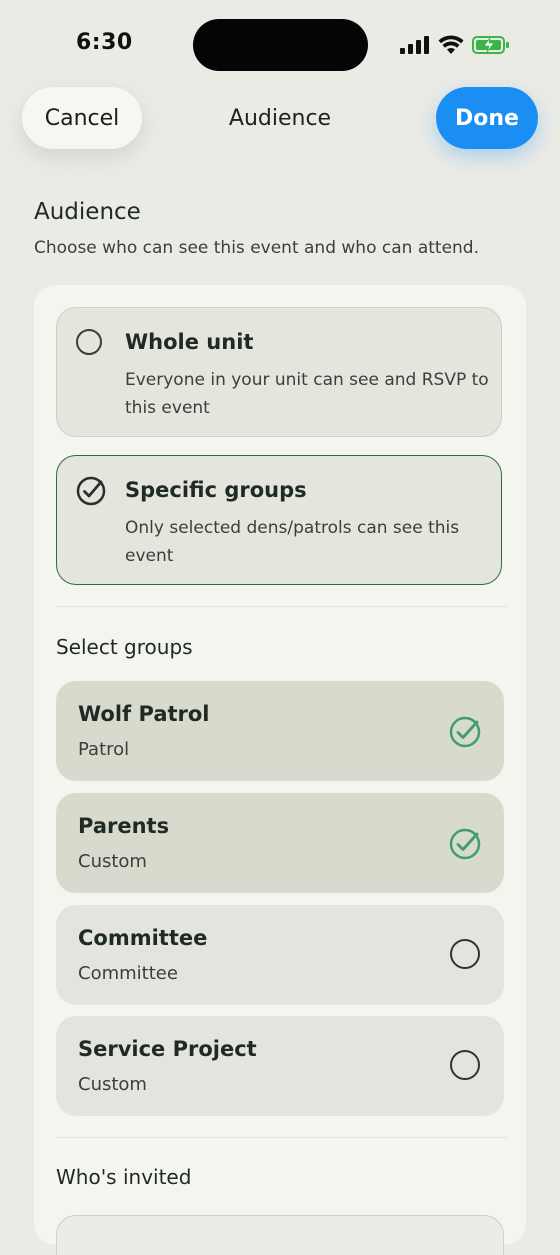 This screenshot has width=560, height=1255. I want to click on group-name: Wolf Patrol, so click(144, 714).